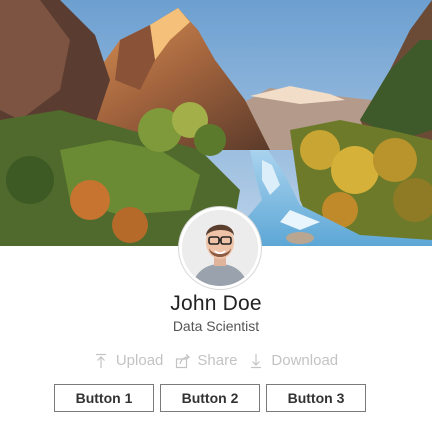  Describe the element at coordinates (101, 361) in the screenshot. I see `upload-icon` at that location.